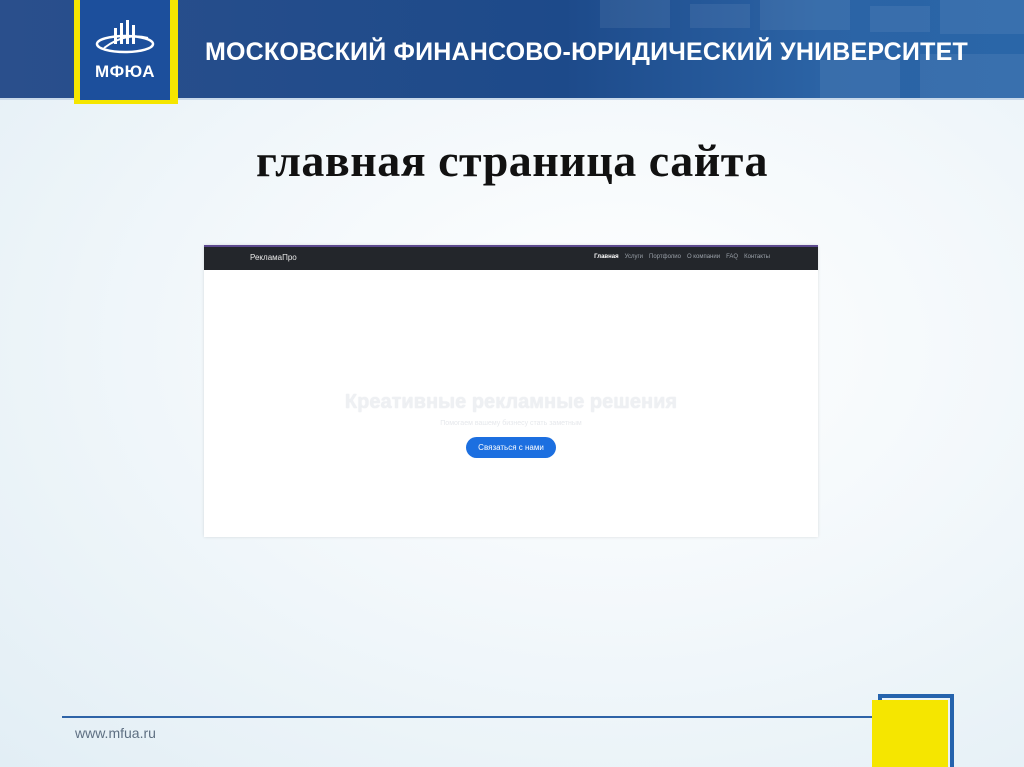 The height and width of the screenshot is (767, 1024). I want to click on website-brand: РекламаПро, so click(273, 257).